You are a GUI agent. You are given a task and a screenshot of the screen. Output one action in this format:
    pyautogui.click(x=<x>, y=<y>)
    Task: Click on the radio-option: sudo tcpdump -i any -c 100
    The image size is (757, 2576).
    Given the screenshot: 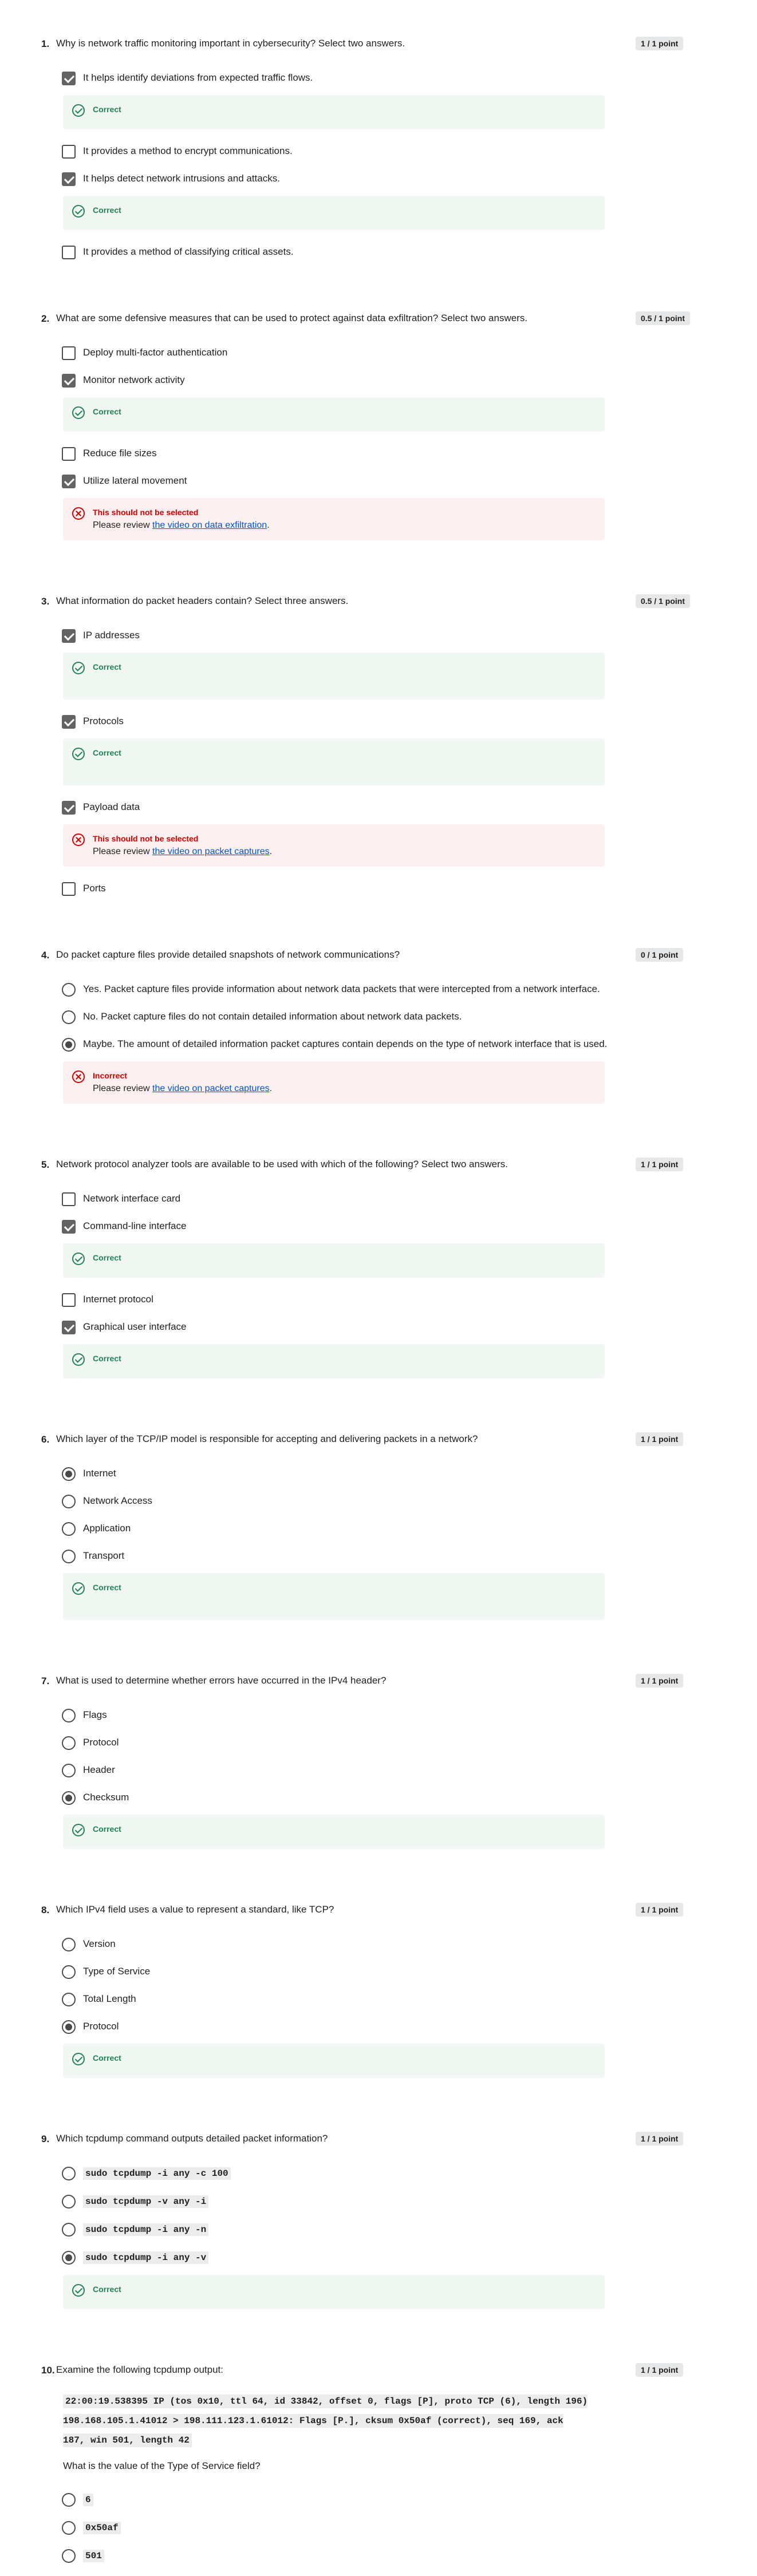 What is the action you would take?
    pyautogui.click(x=379, y=2173)
    